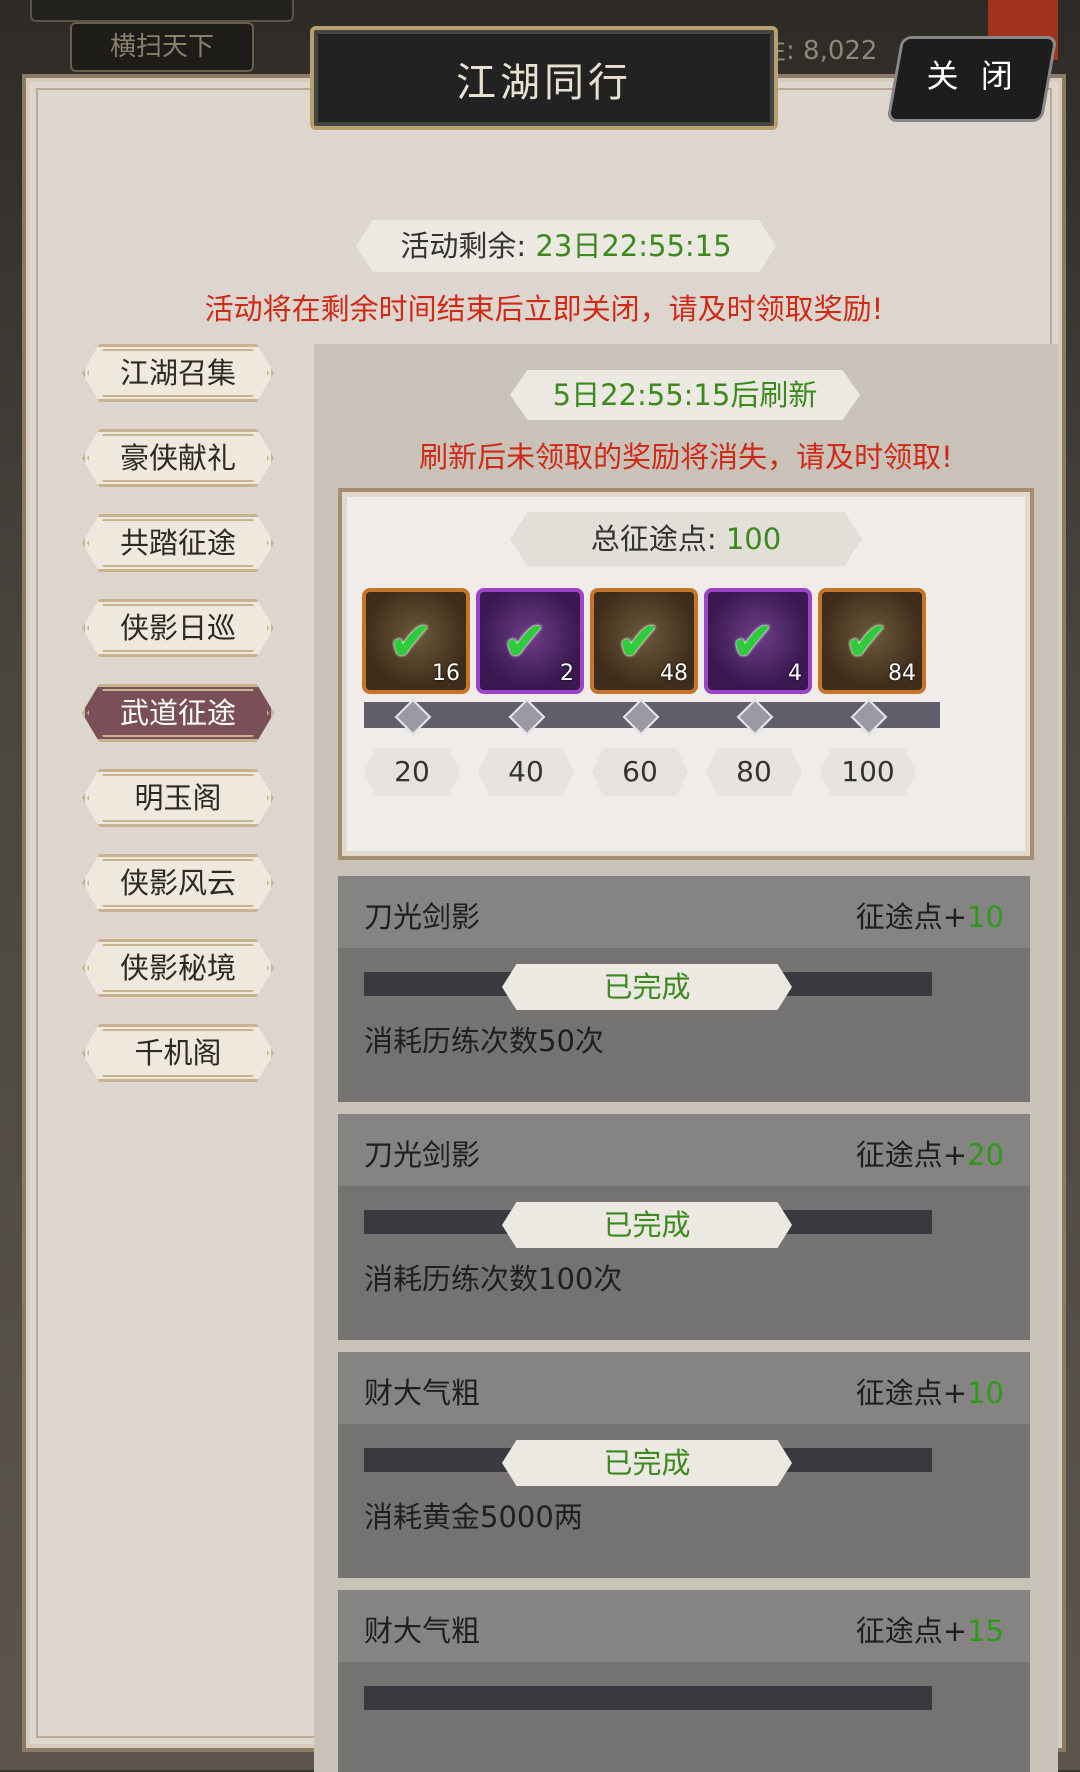 This screenshot has height=1772, width=1080. Describe the element at coordinates (484, 1041) in the screenshot. I see `task-description: 消耗历练次数50次` at that location.